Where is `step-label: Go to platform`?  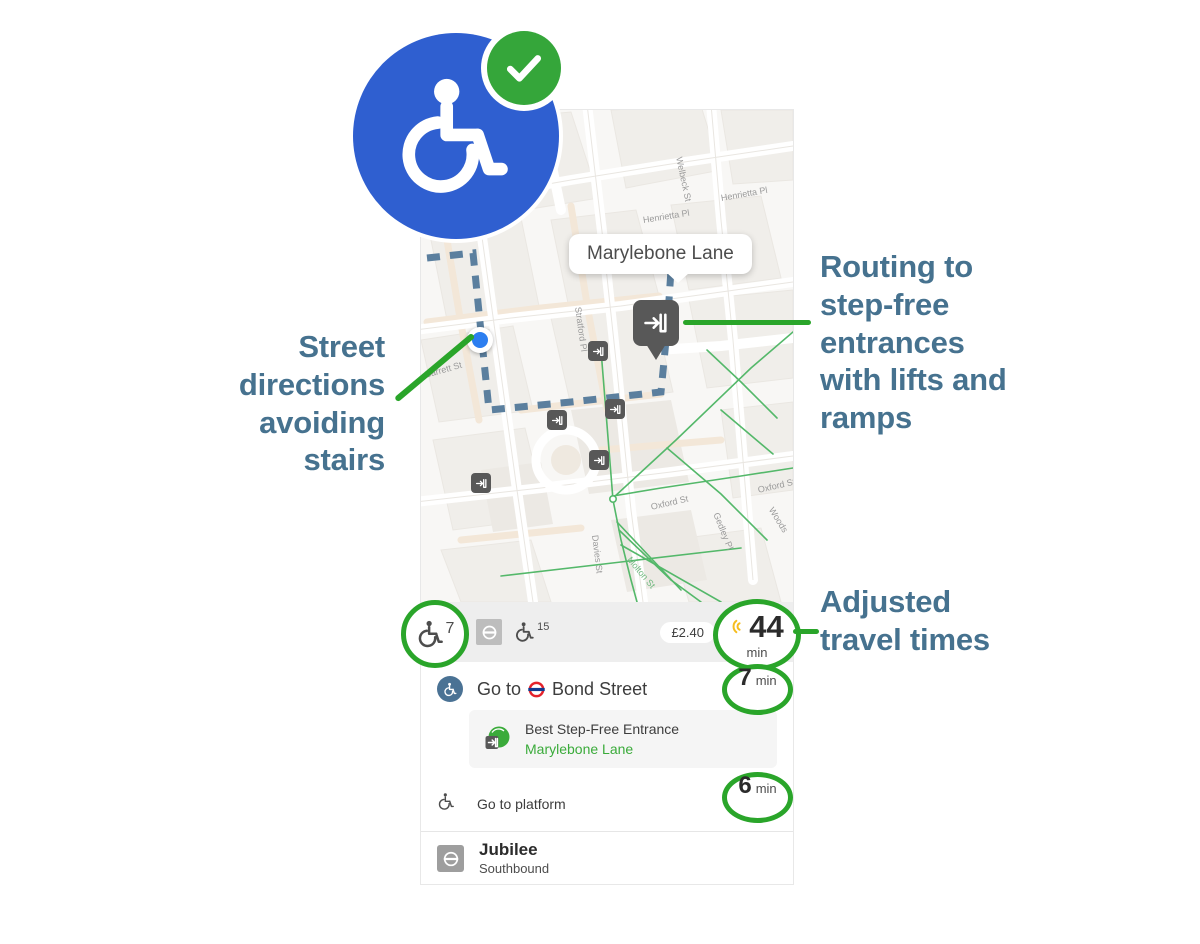
step-label: Go to platform is located at coordinates (521, 803).